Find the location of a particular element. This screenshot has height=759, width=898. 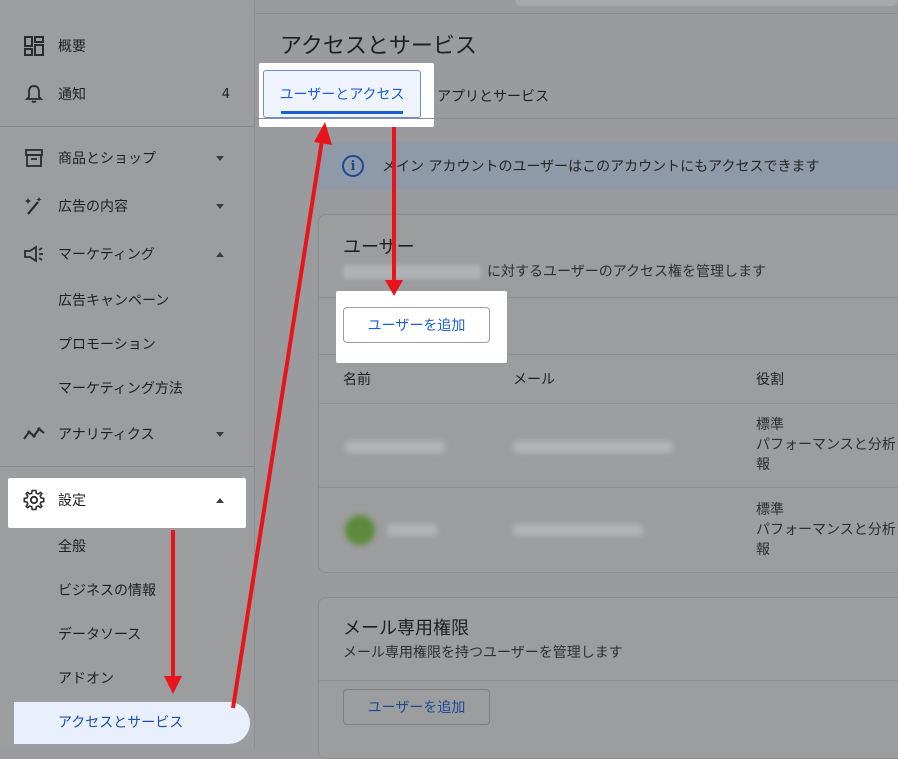

annotation-arrow-up is located at coordinates (278, 421).